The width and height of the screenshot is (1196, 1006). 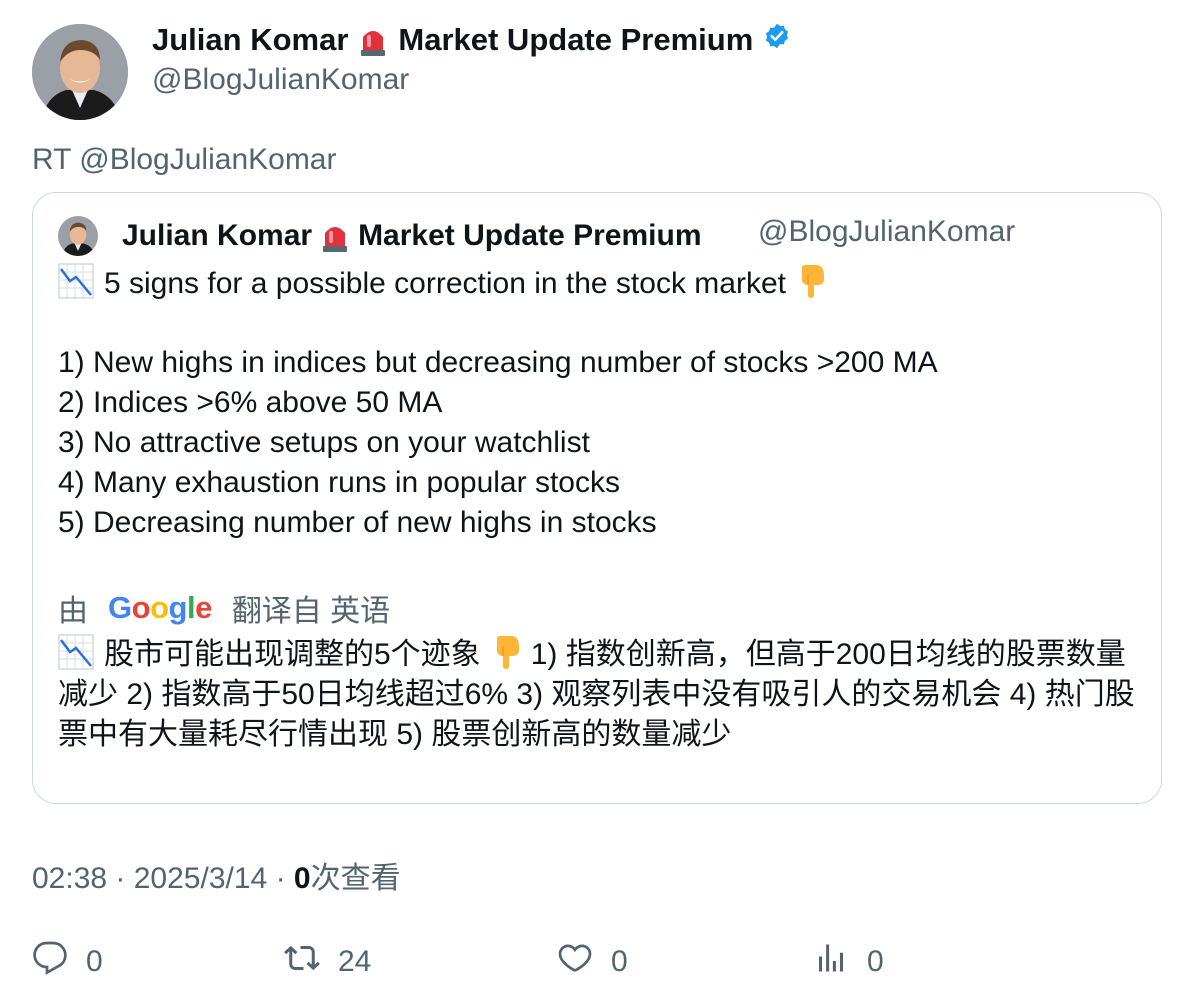 I want to click on translated-suffix: 翻译自 英语, so click(x=311, y=611).